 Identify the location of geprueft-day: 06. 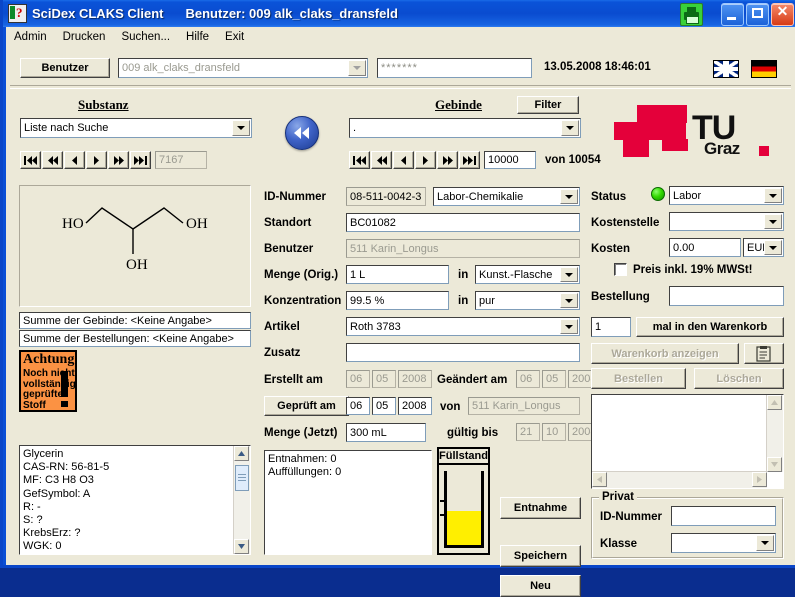
(358, 406).